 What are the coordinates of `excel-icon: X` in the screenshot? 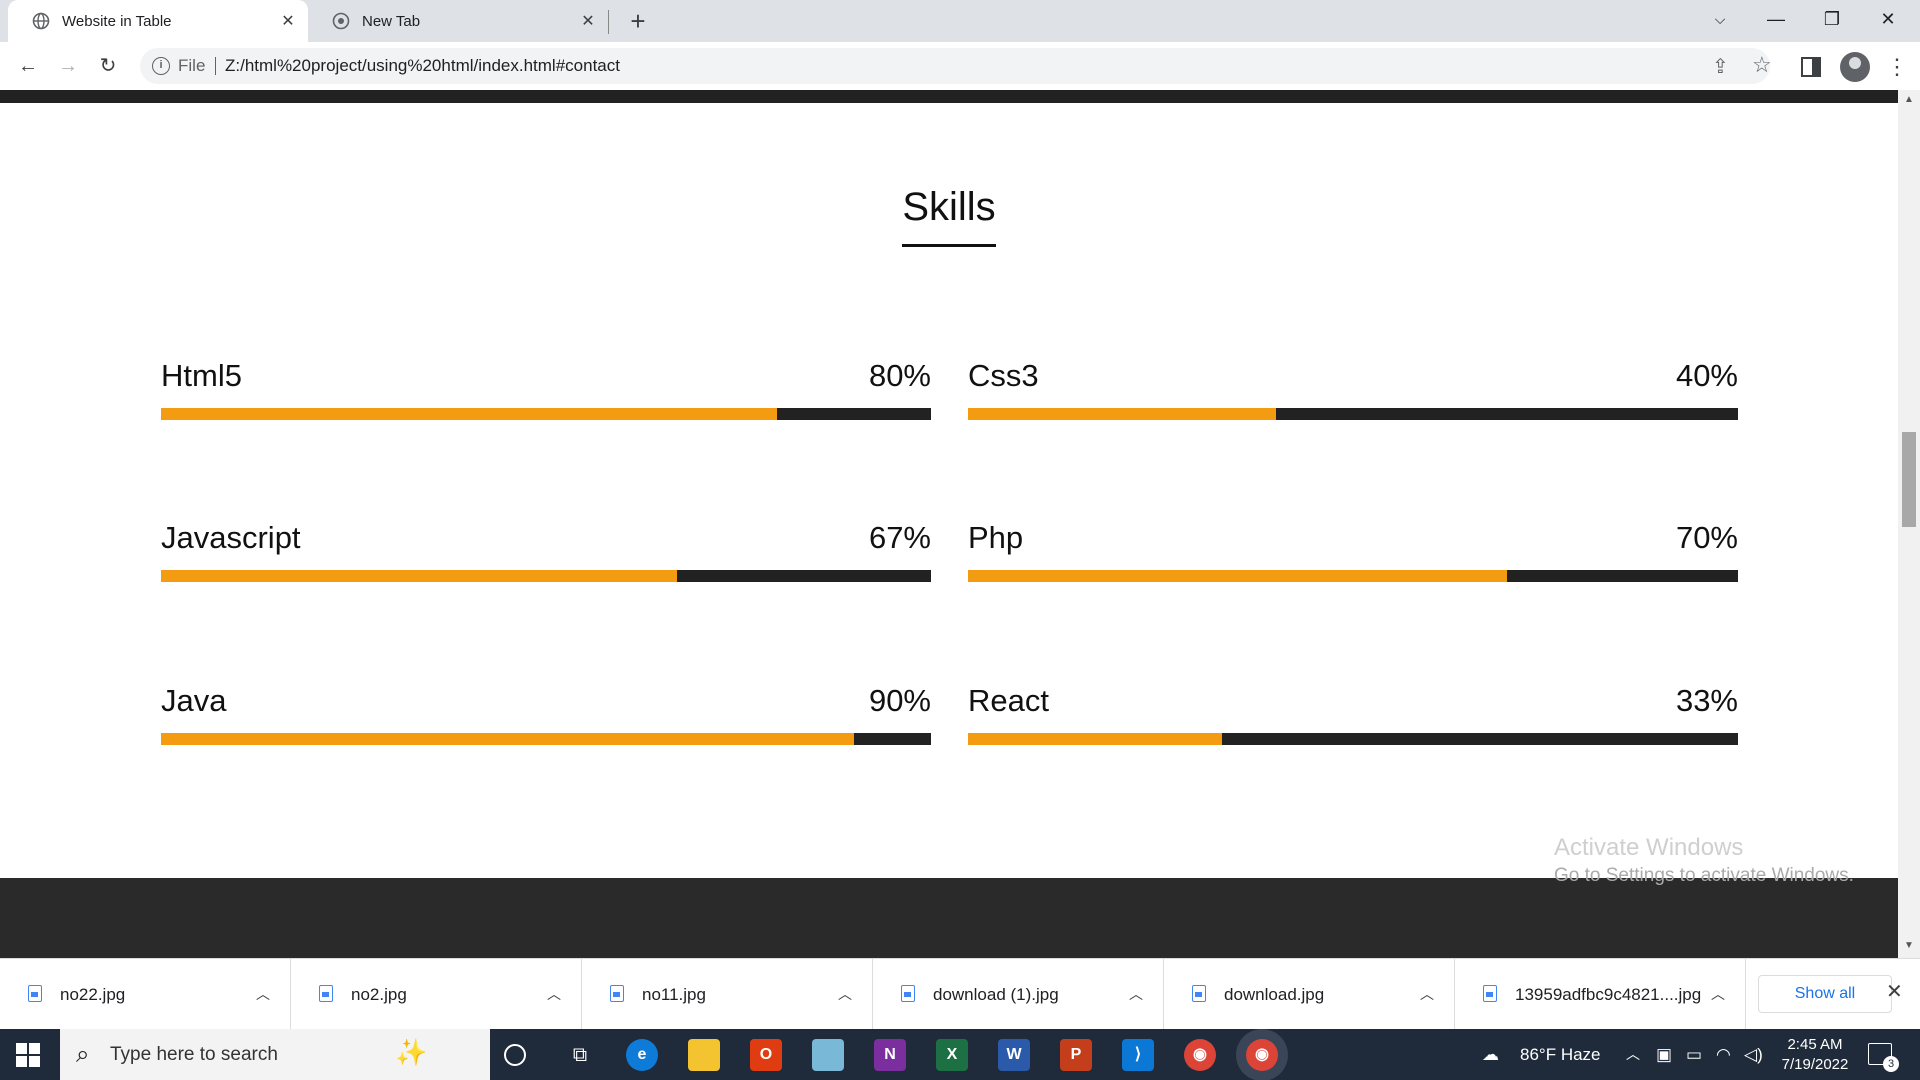 It's located at (952, 1055).